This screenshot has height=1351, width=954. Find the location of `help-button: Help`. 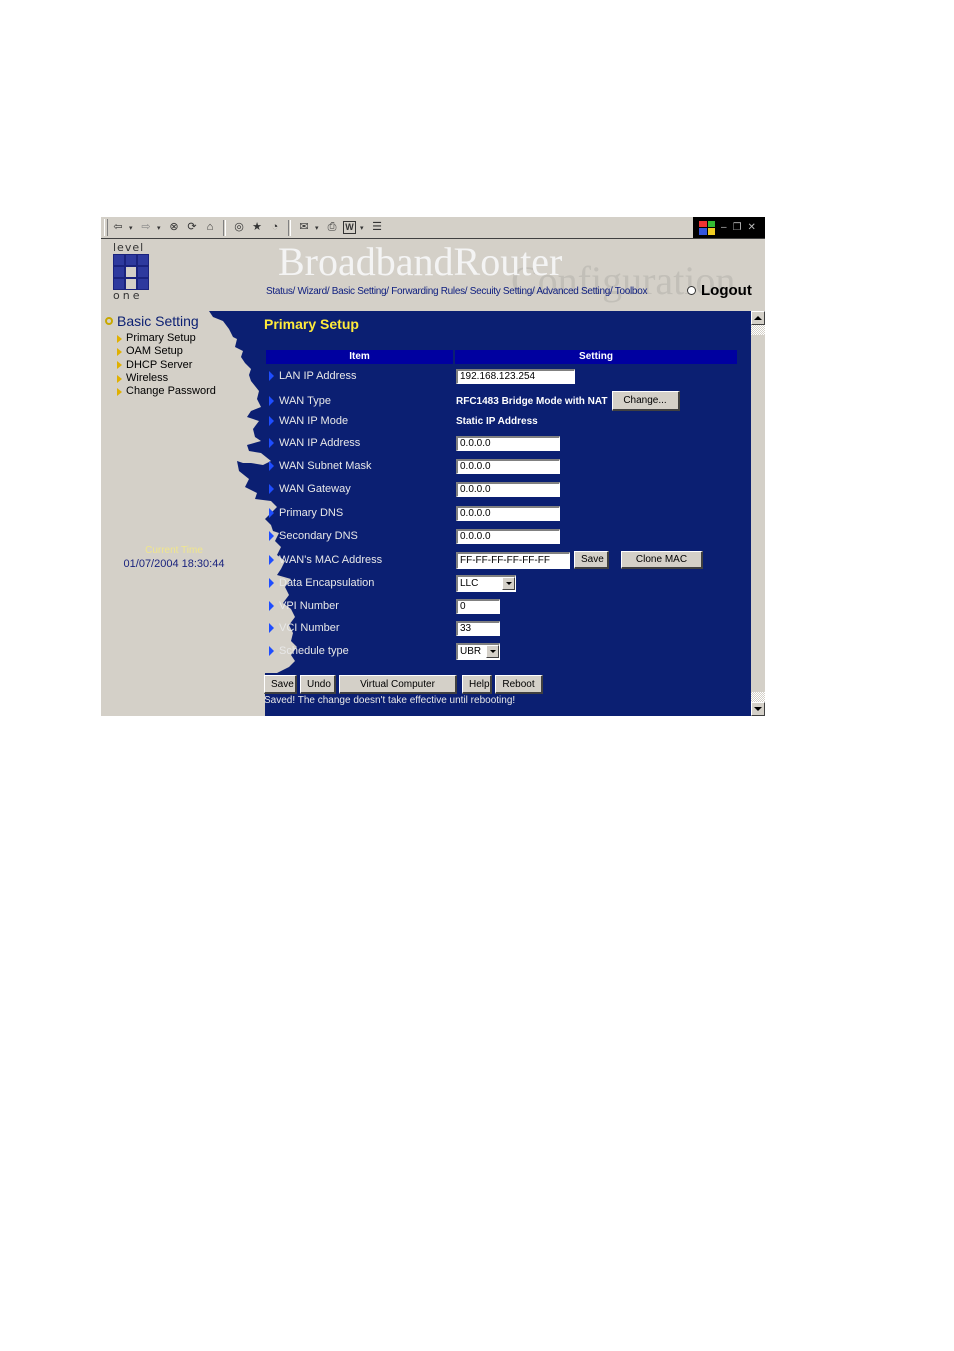

help-button: Help is located at coordinates (477, 684).